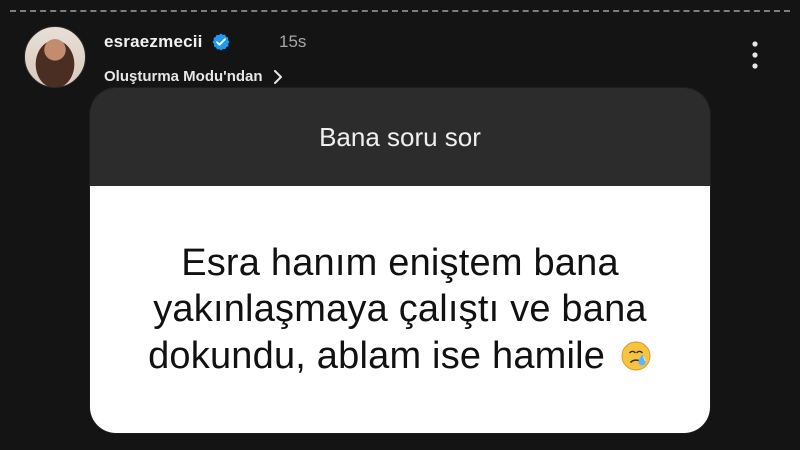 This screenshot has width=800, height=450. I want to click on story-progress-track, so click(400, 11).